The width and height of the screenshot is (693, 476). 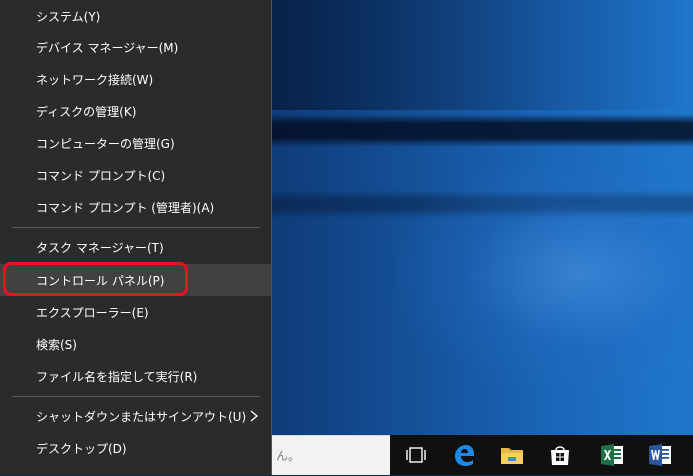 I want to click on menu-item-label: シャットダウンまたはサインアウト(U), so click(x=141, y=416).